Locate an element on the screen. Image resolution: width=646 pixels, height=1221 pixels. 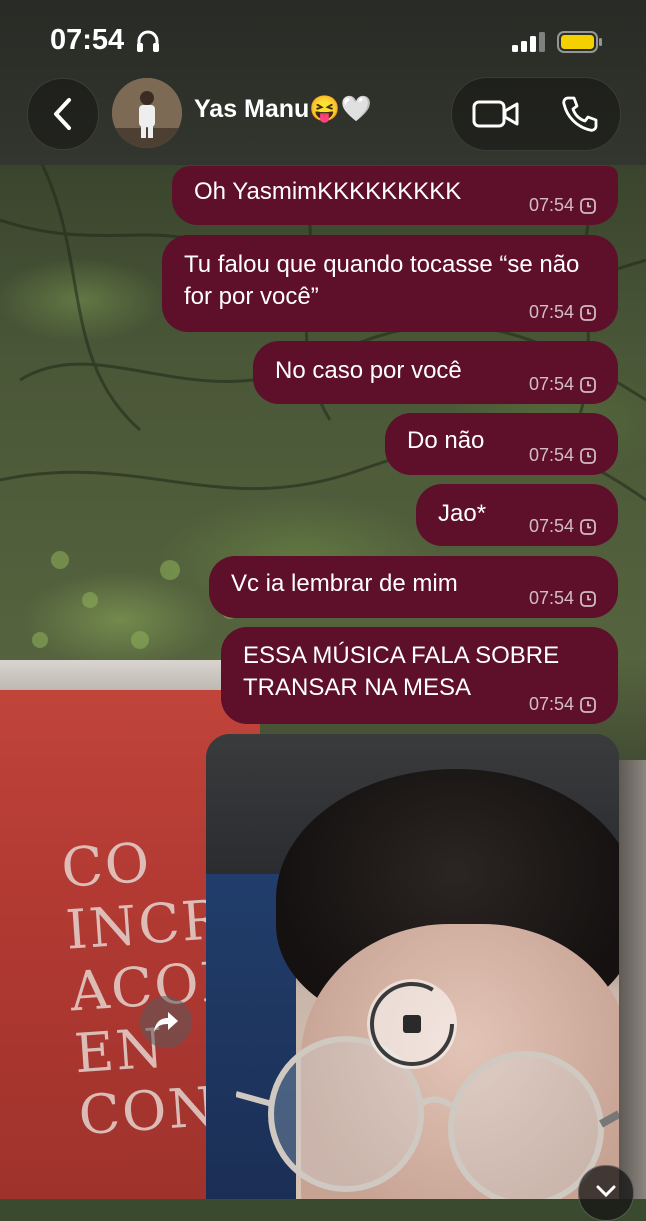
call-actions is located at coordinates (536, 114).